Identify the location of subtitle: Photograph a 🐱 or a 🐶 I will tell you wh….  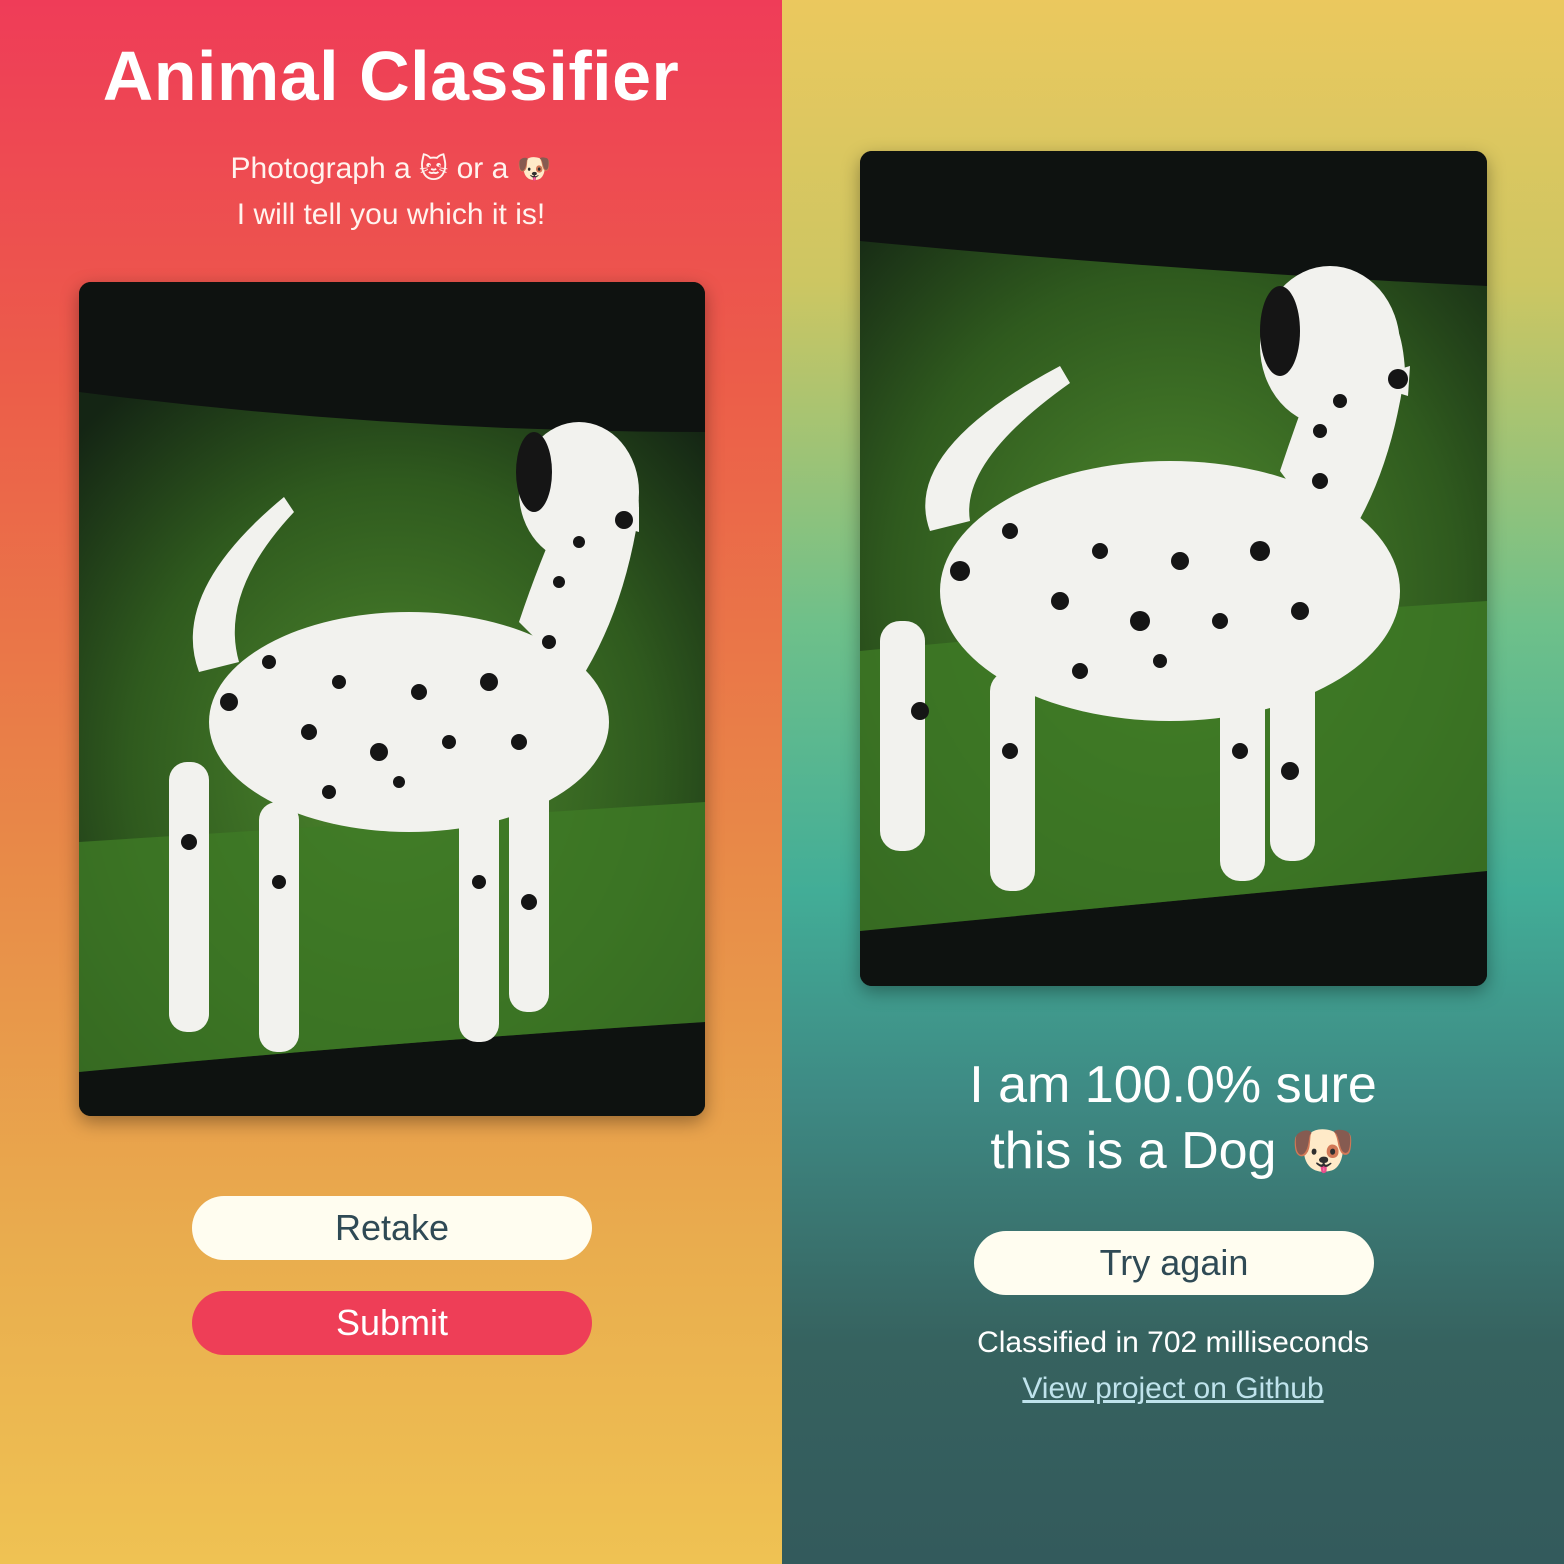
(391, 192).